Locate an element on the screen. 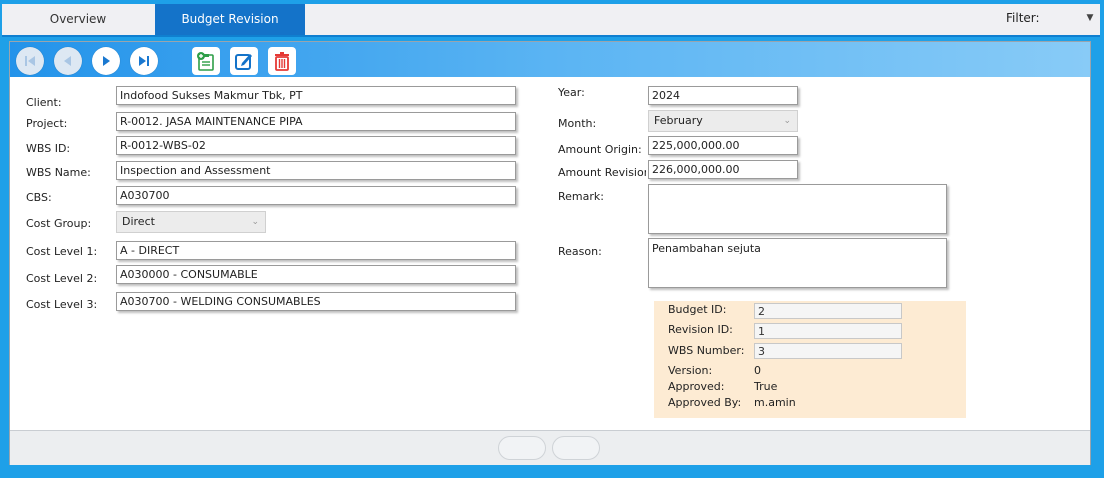 The width and height of the screenshot is (1104, 478). cost-level-2-label: Cost Level 2: is located at coordinates (62, 278).